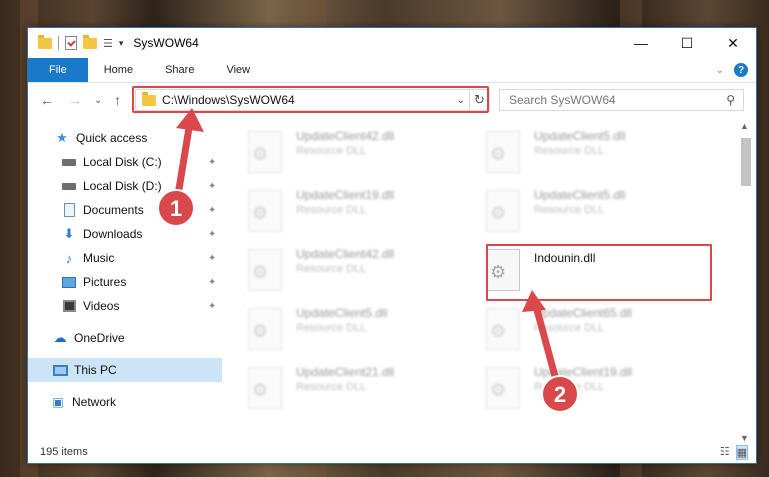 The height and width of the screenshot is (477, 769). What do you see at coordinates (746, 162) in the screenshot?
I see `scroll-thumb` at bounding box center [746, 162].